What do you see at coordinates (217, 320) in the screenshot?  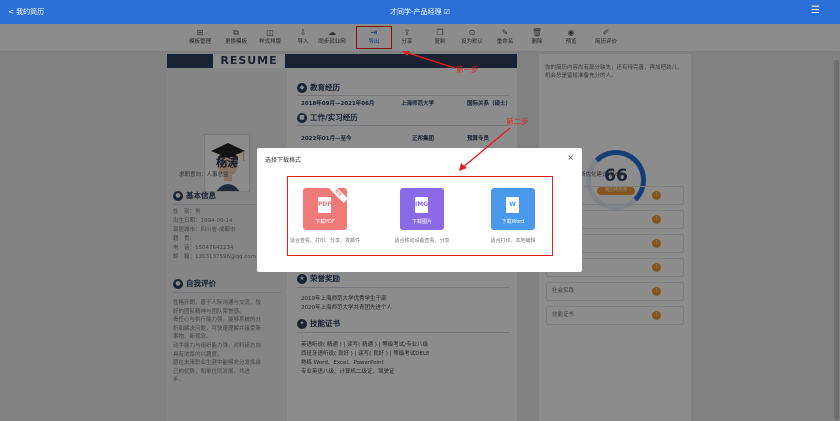 I see `self-eval-line: 责任心与执行能力强，能够系统的分` at bounding box center [217, 320].